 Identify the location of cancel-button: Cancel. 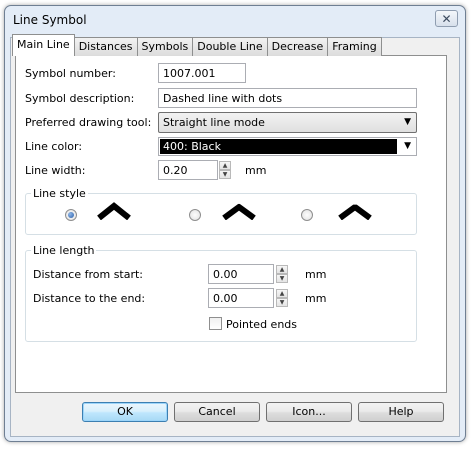
(217, 412).